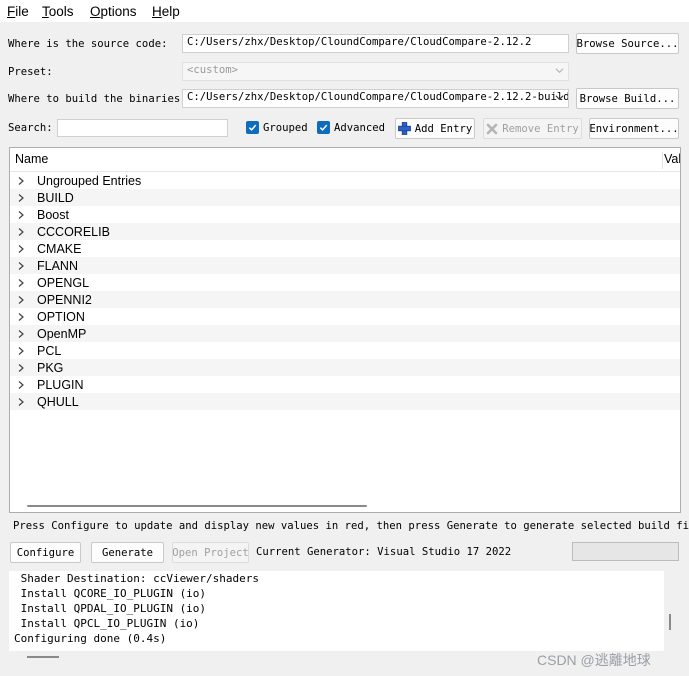 The image size is (689, 676). I want to click on log-line: Shader Destination: ccViewer/shaders, so click(137, 578).